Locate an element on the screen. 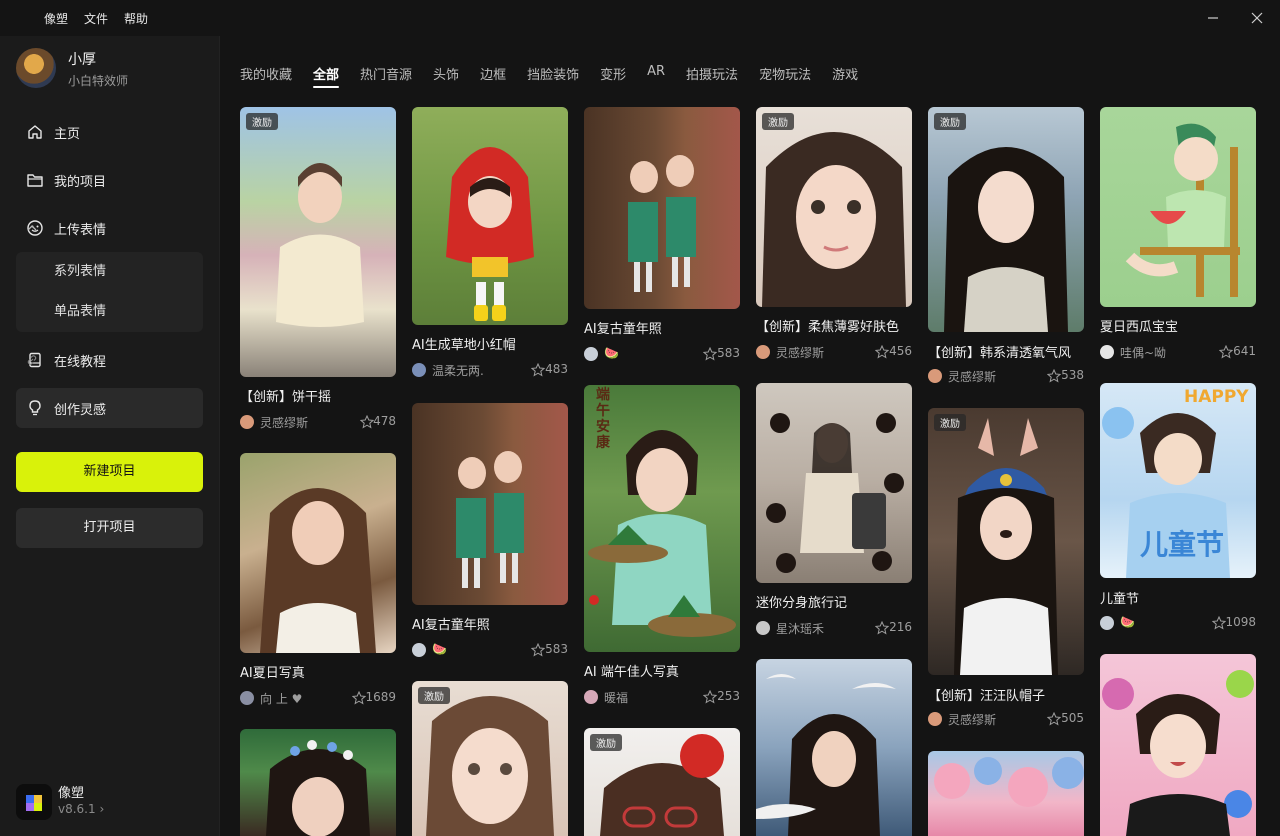  user-name: 小厚 is located at coordinates (82, 60).